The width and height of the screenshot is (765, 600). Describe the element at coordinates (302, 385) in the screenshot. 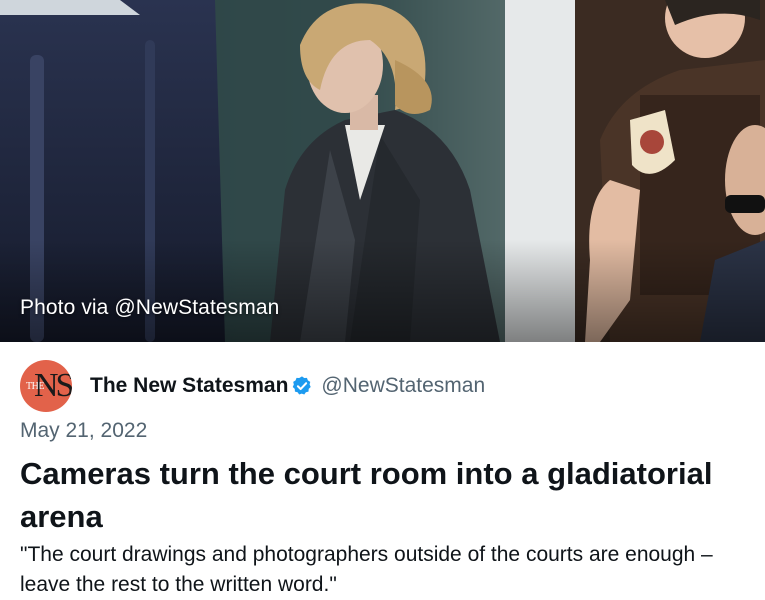

I see `verified-badge-icon` at that location.